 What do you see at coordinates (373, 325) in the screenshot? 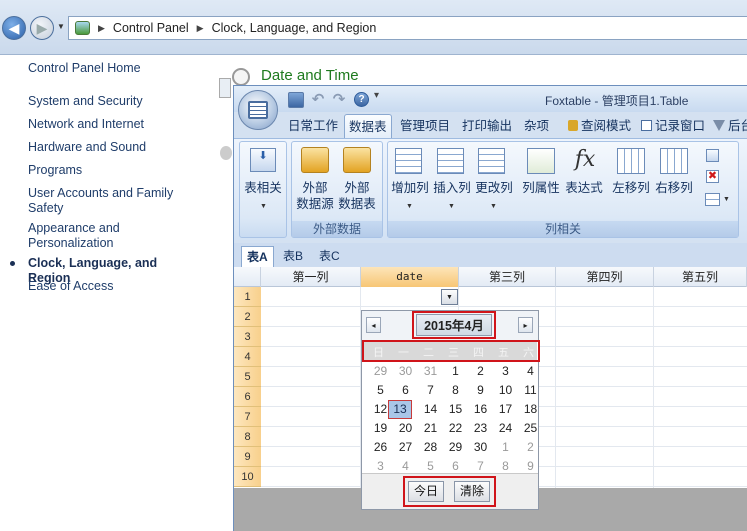
I see `prev-month-button: ◂` at bounding box center [373, 325].